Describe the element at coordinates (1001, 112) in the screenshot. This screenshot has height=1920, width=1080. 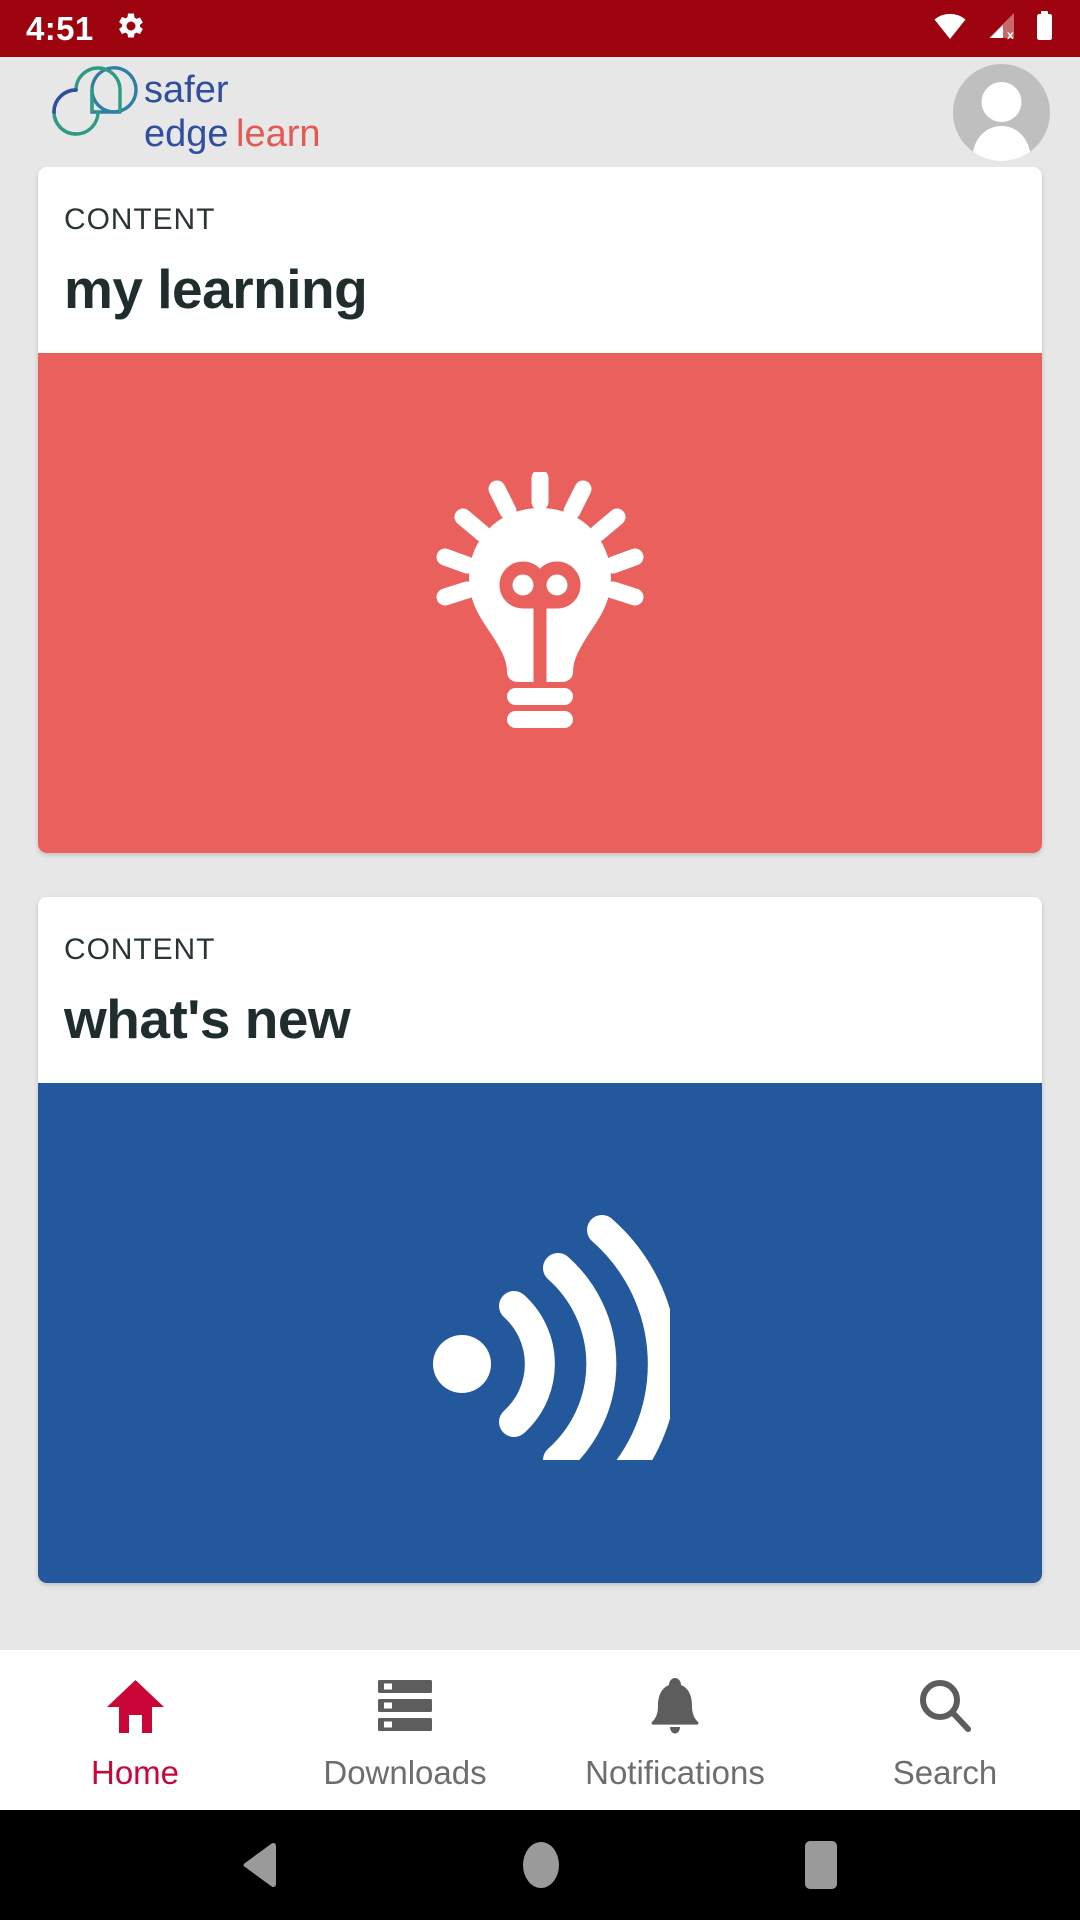
I see `avatar` at that location.